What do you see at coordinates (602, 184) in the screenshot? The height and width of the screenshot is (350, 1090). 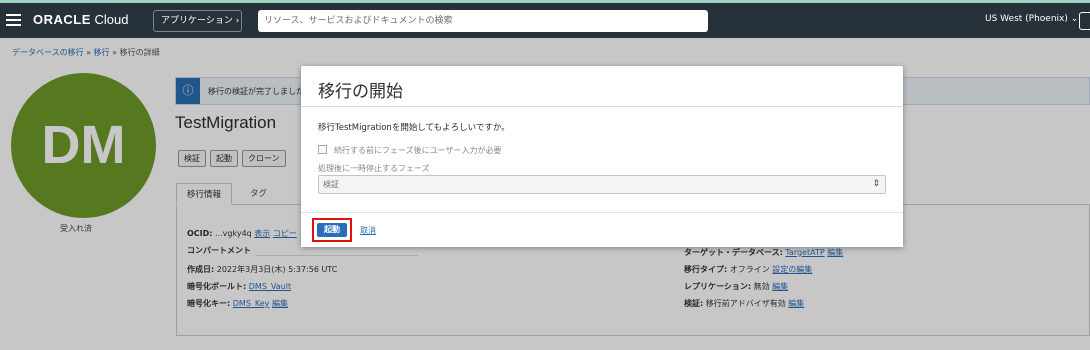 I see `phase-select: 検証 ⇕` at bounding box center [602, 184].